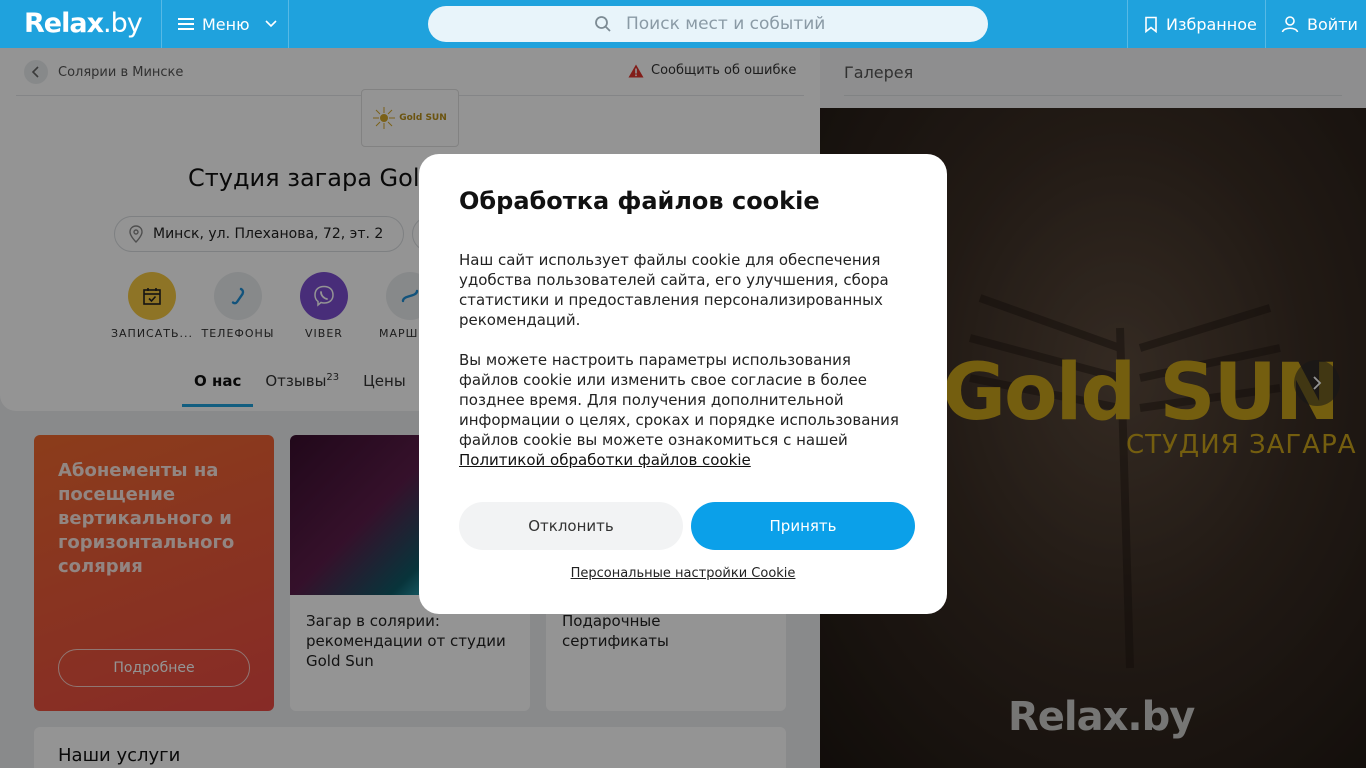  Describe the element at coordinates (639, 201) in the screenshot. I see `cookie-dialog-title: Обработка файлов cookie` at that location.